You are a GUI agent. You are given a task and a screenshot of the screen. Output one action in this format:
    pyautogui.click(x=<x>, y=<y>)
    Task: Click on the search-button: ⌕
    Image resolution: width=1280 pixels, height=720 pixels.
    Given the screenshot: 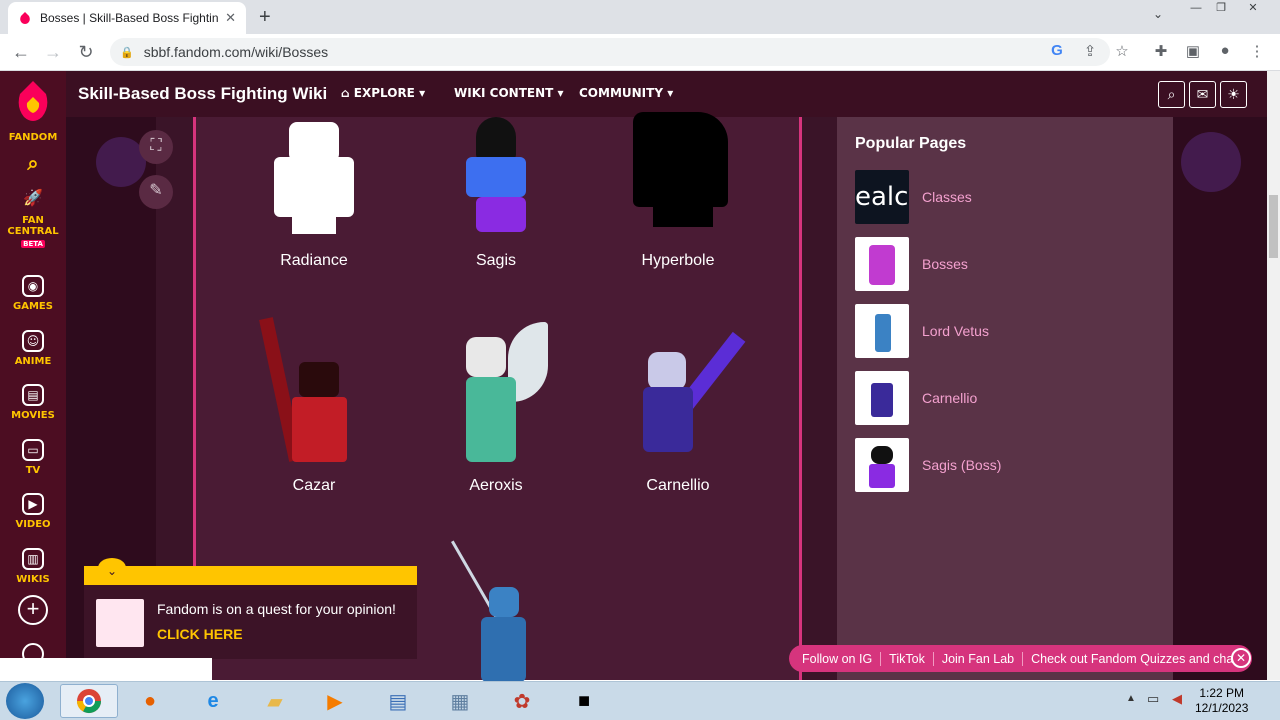 What is the action you would take?
    pyautogui.click(x=1171, y=94)
    